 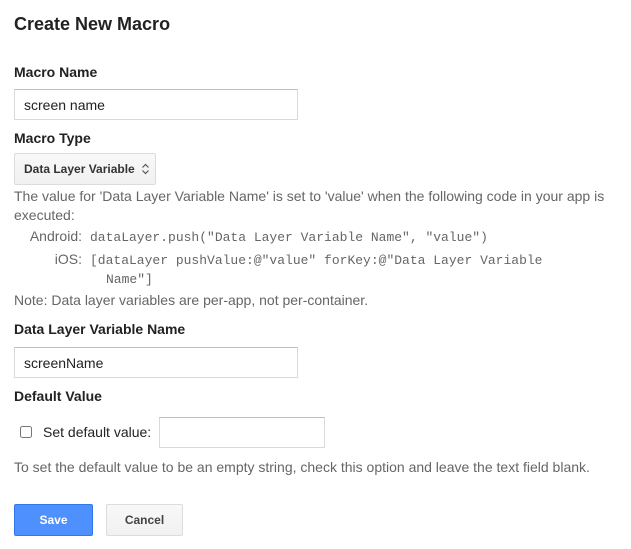 I want to click on set-default-value-checkbox, so click(x=26, y=432).